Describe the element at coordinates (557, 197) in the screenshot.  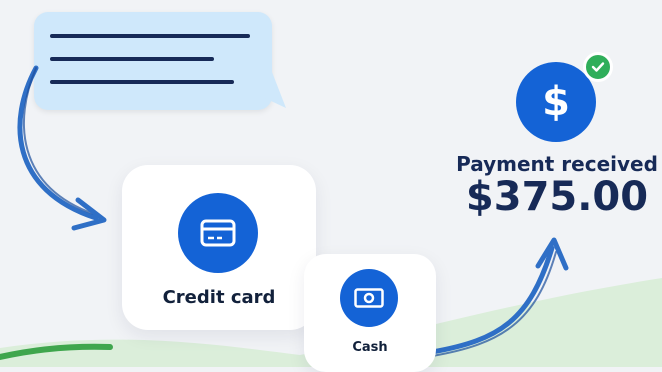
I see `payment-amount: $375.00` at that location.